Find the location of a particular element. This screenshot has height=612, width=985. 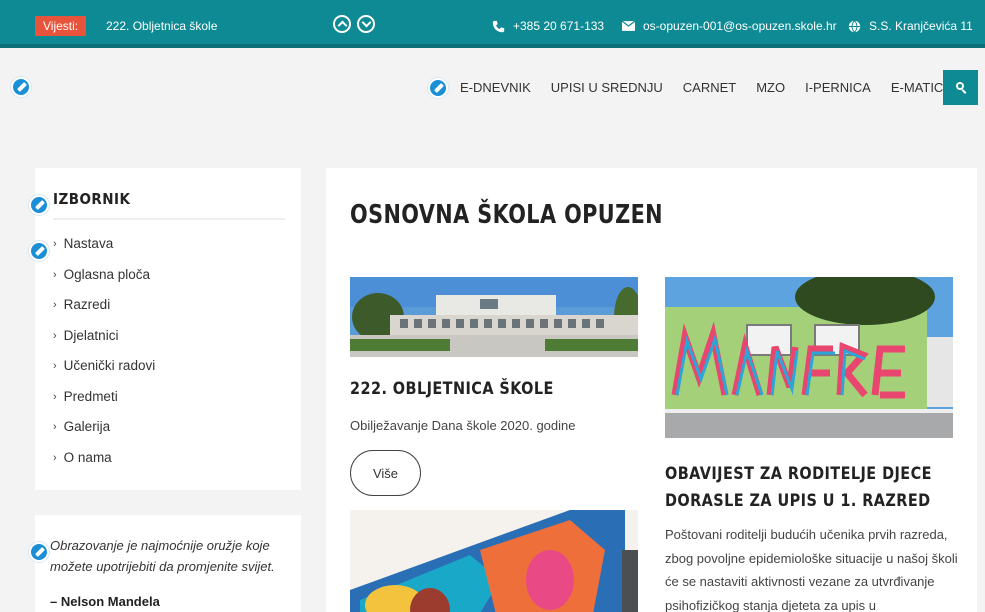

article-1-image is located at coordinates (494, 317).